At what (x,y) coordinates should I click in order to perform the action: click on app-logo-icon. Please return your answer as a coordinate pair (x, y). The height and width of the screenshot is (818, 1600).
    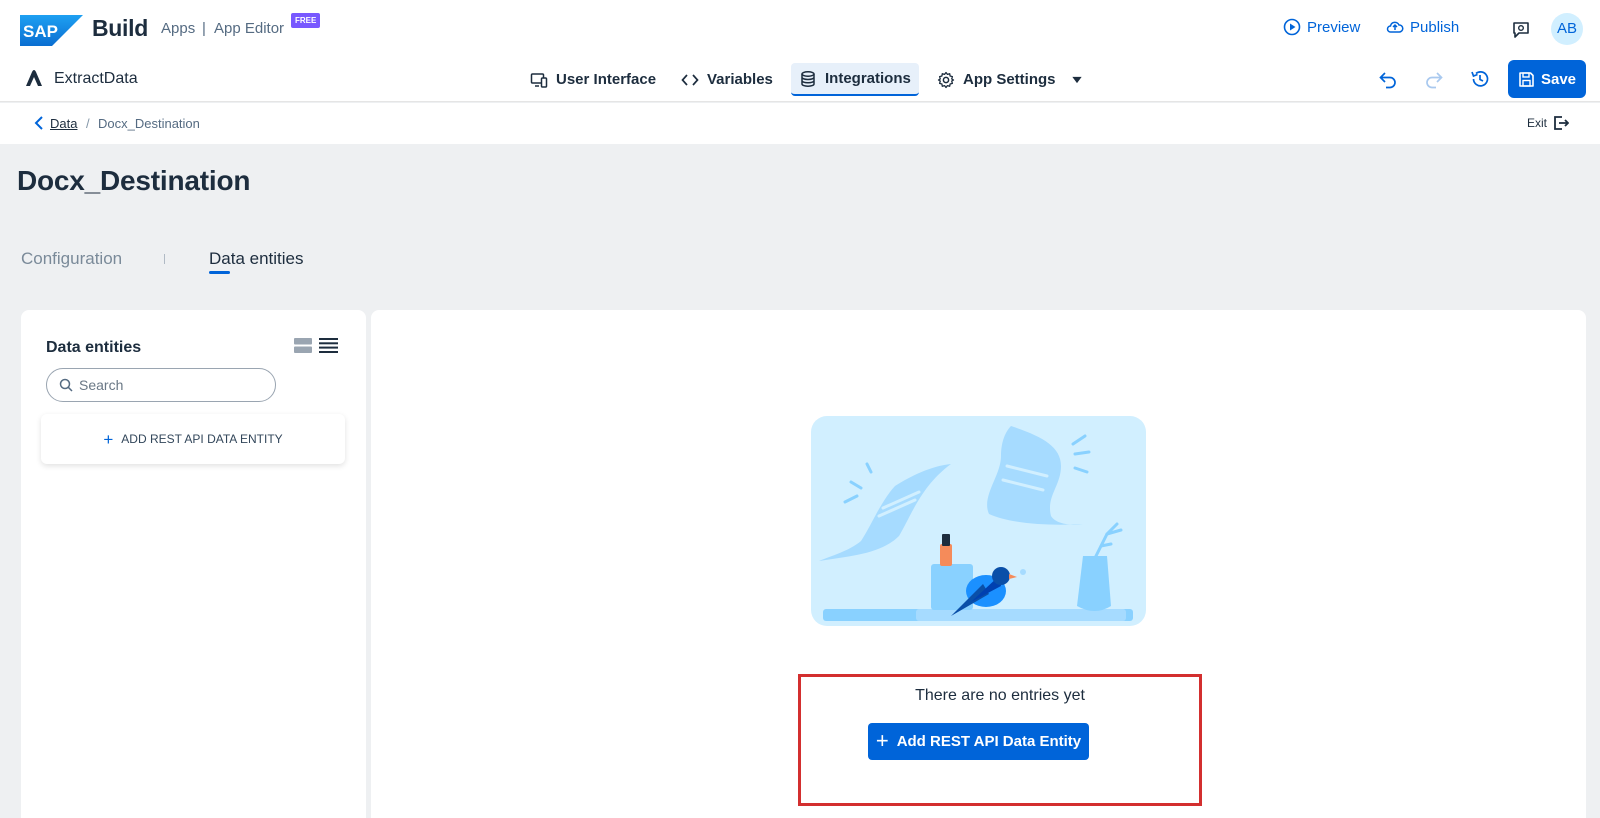
    Looking at the image, I should click on (34, 78).